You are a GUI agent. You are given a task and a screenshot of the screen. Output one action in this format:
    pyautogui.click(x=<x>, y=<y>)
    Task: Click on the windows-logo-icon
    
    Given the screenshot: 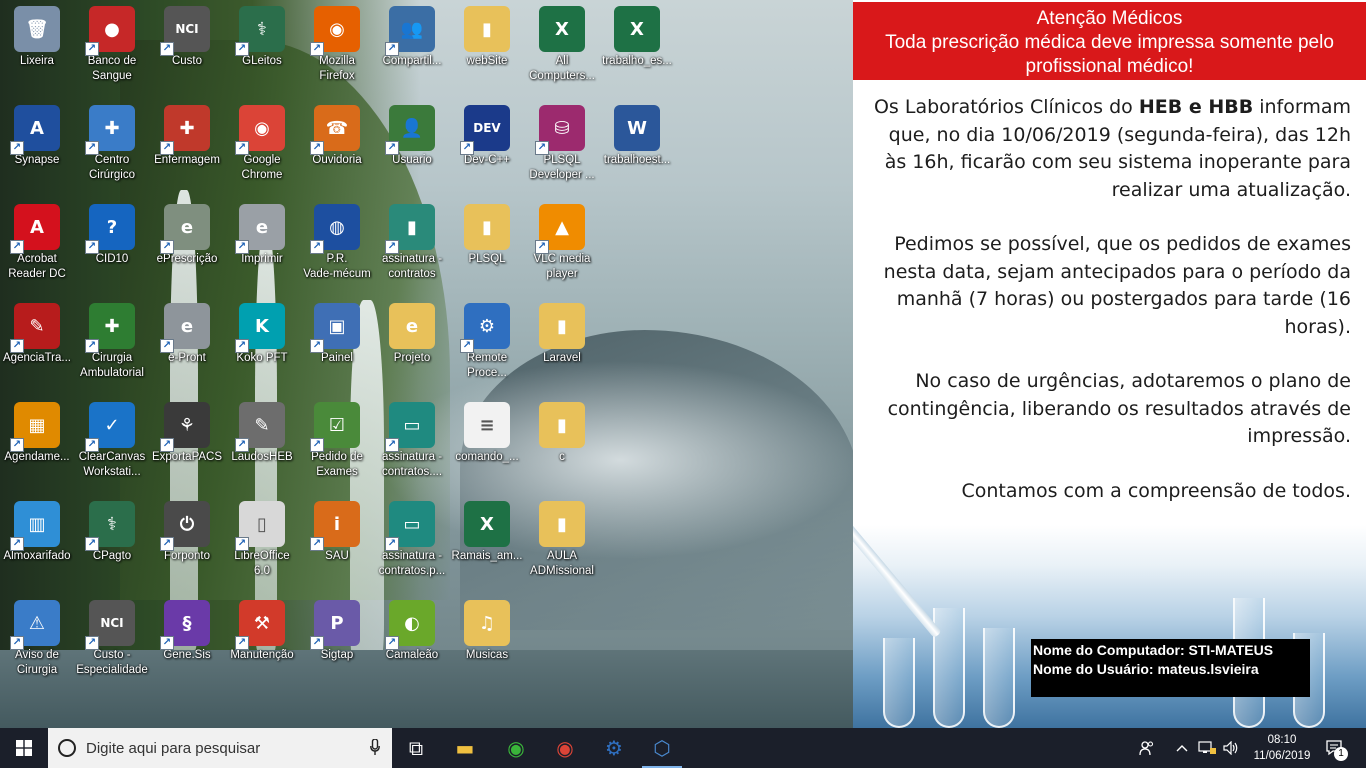 What is the action you would take?
    pyautogui.click(x=24, y=748)
    